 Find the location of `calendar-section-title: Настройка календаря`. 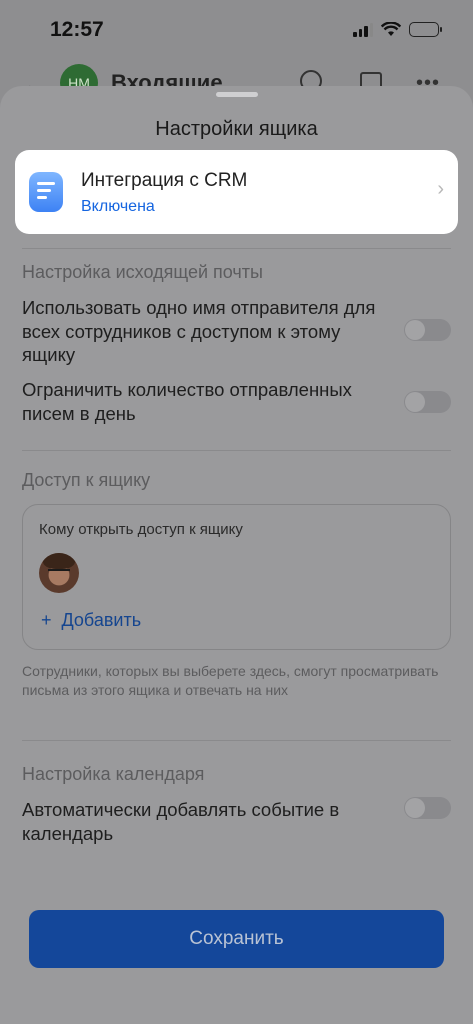

calendar-section-title: Настройка календаря is located at coordinates (113, 774).